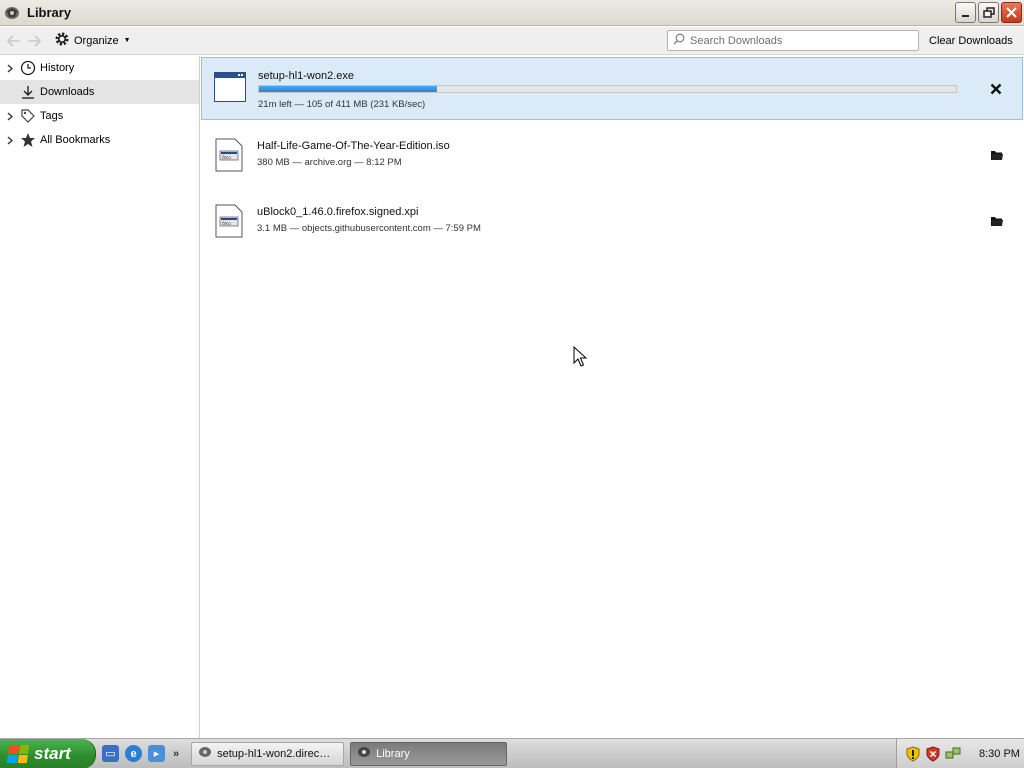  What do you see at coordinates (28, 68) in the screenshot?
I see `clock-icon` at bounding box center [28, 68].